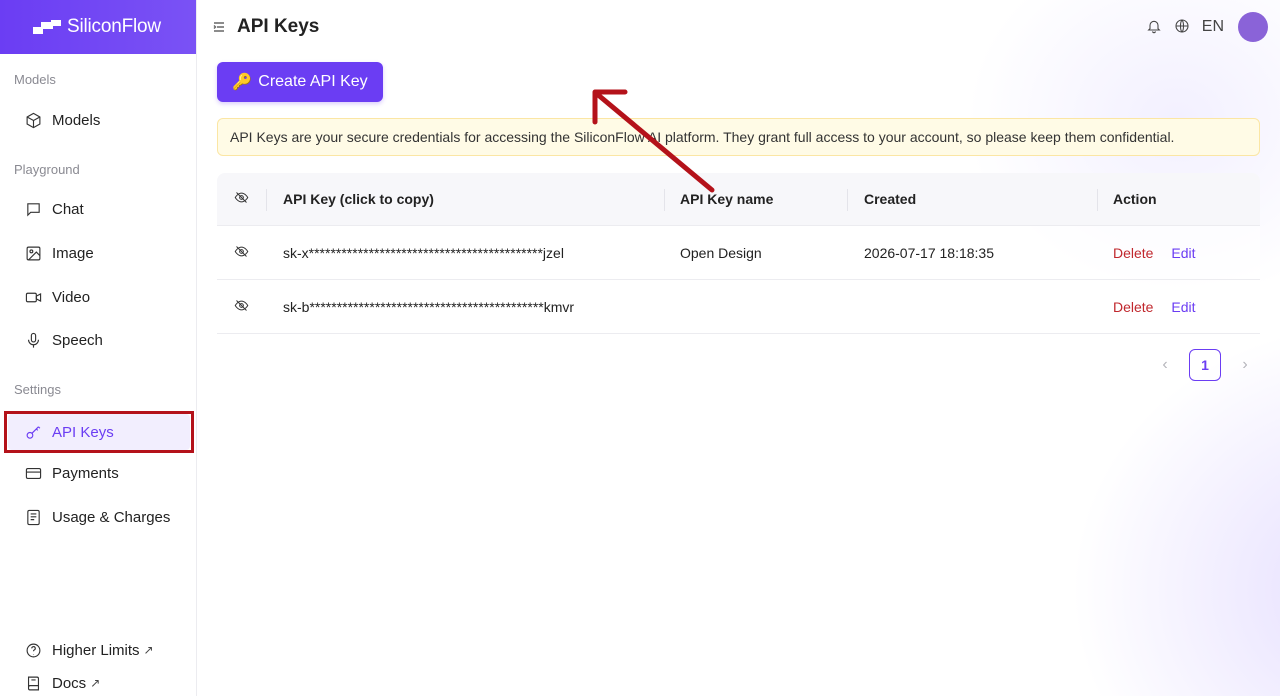 The width and height of the screenshot is (1280, 696). Describe the element at coordinates (96, 650) in the screenshot. I see `sidebar-item-label: Higher Limits` at that location.